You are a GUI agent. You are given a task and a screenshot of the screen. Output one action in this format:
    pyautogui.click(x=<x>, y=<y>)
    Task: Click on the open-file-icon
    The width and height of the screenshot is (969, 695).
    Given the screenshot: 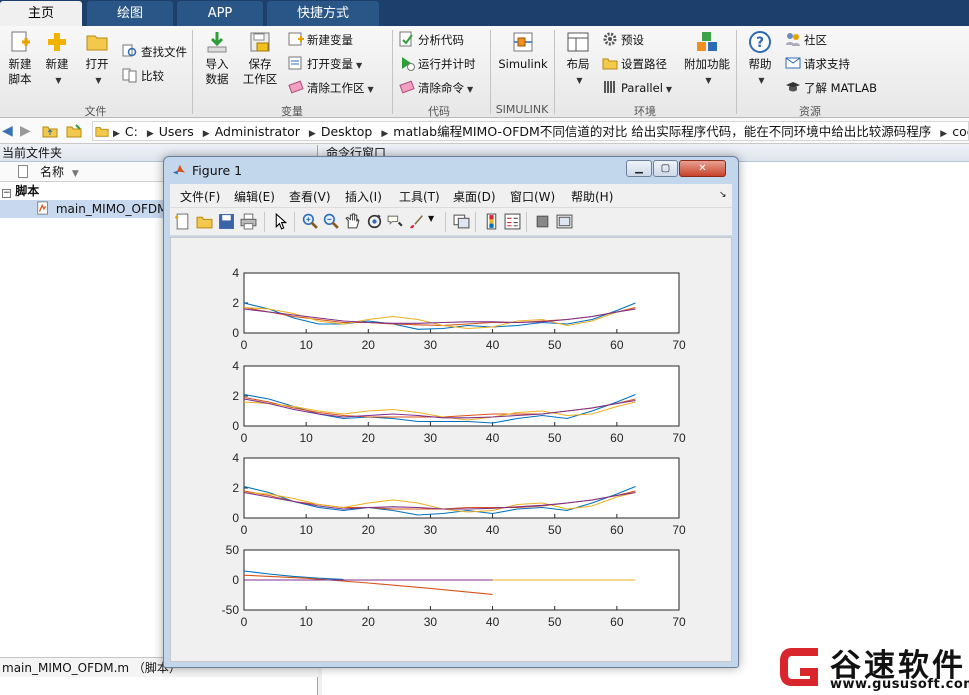 What is the action you would take?
    pyautogui.click(x=204, y=221)
    